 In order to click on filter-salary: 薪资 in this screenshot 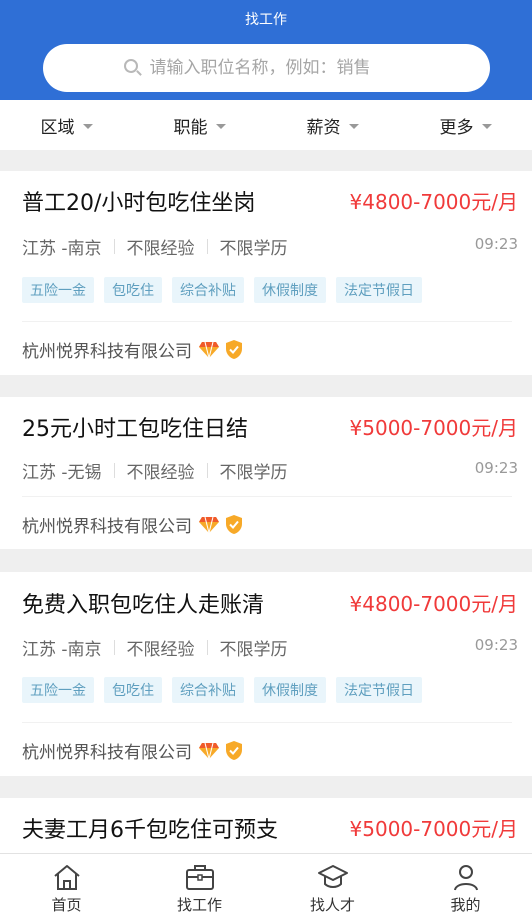, I will do `click(332, 125)`.